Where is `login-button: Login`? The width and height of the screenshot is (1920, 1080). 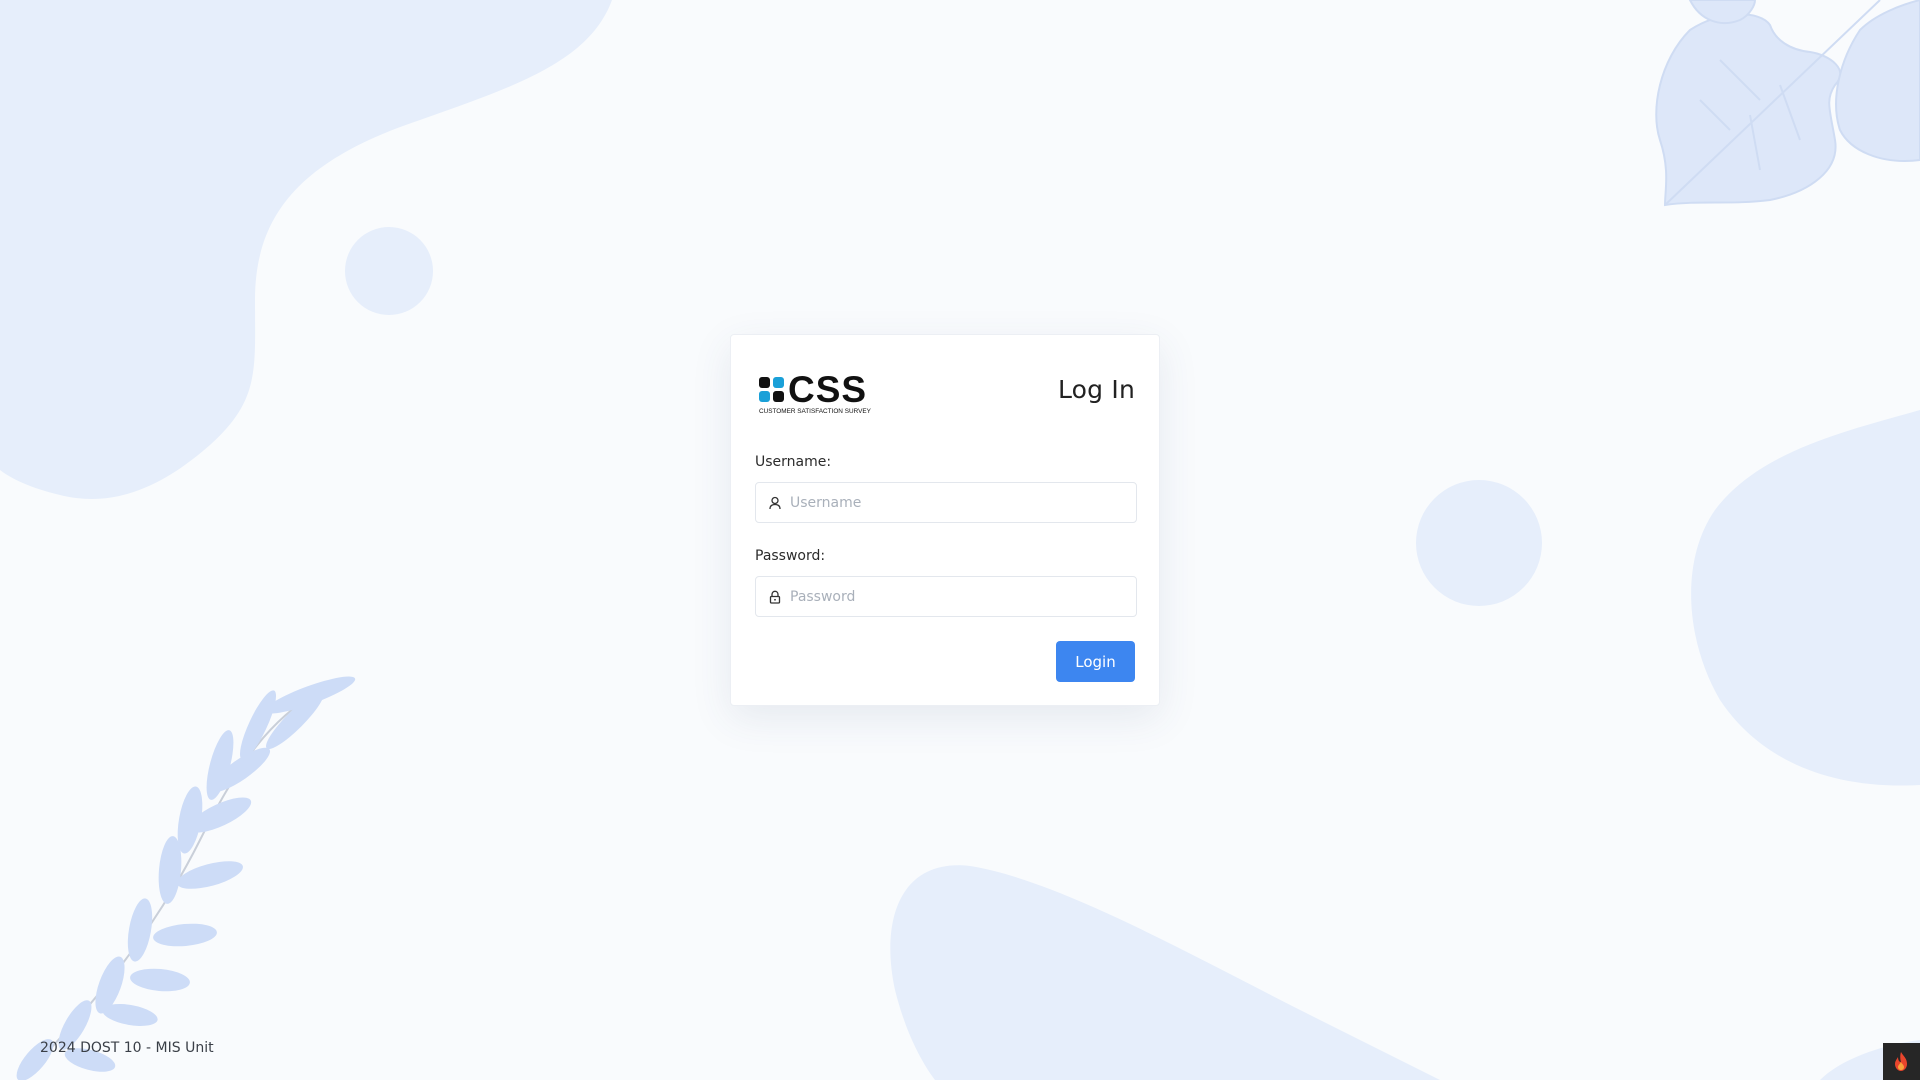
login-button: Login is located at coordinates (1095, 661).